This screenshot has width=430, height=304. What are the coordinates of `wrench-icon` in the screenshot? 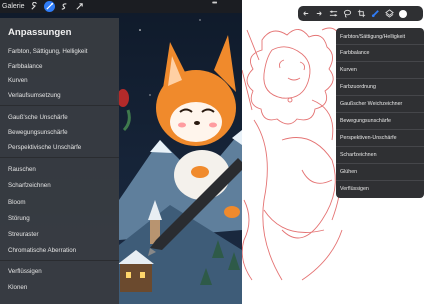 It's located at (34, 6).